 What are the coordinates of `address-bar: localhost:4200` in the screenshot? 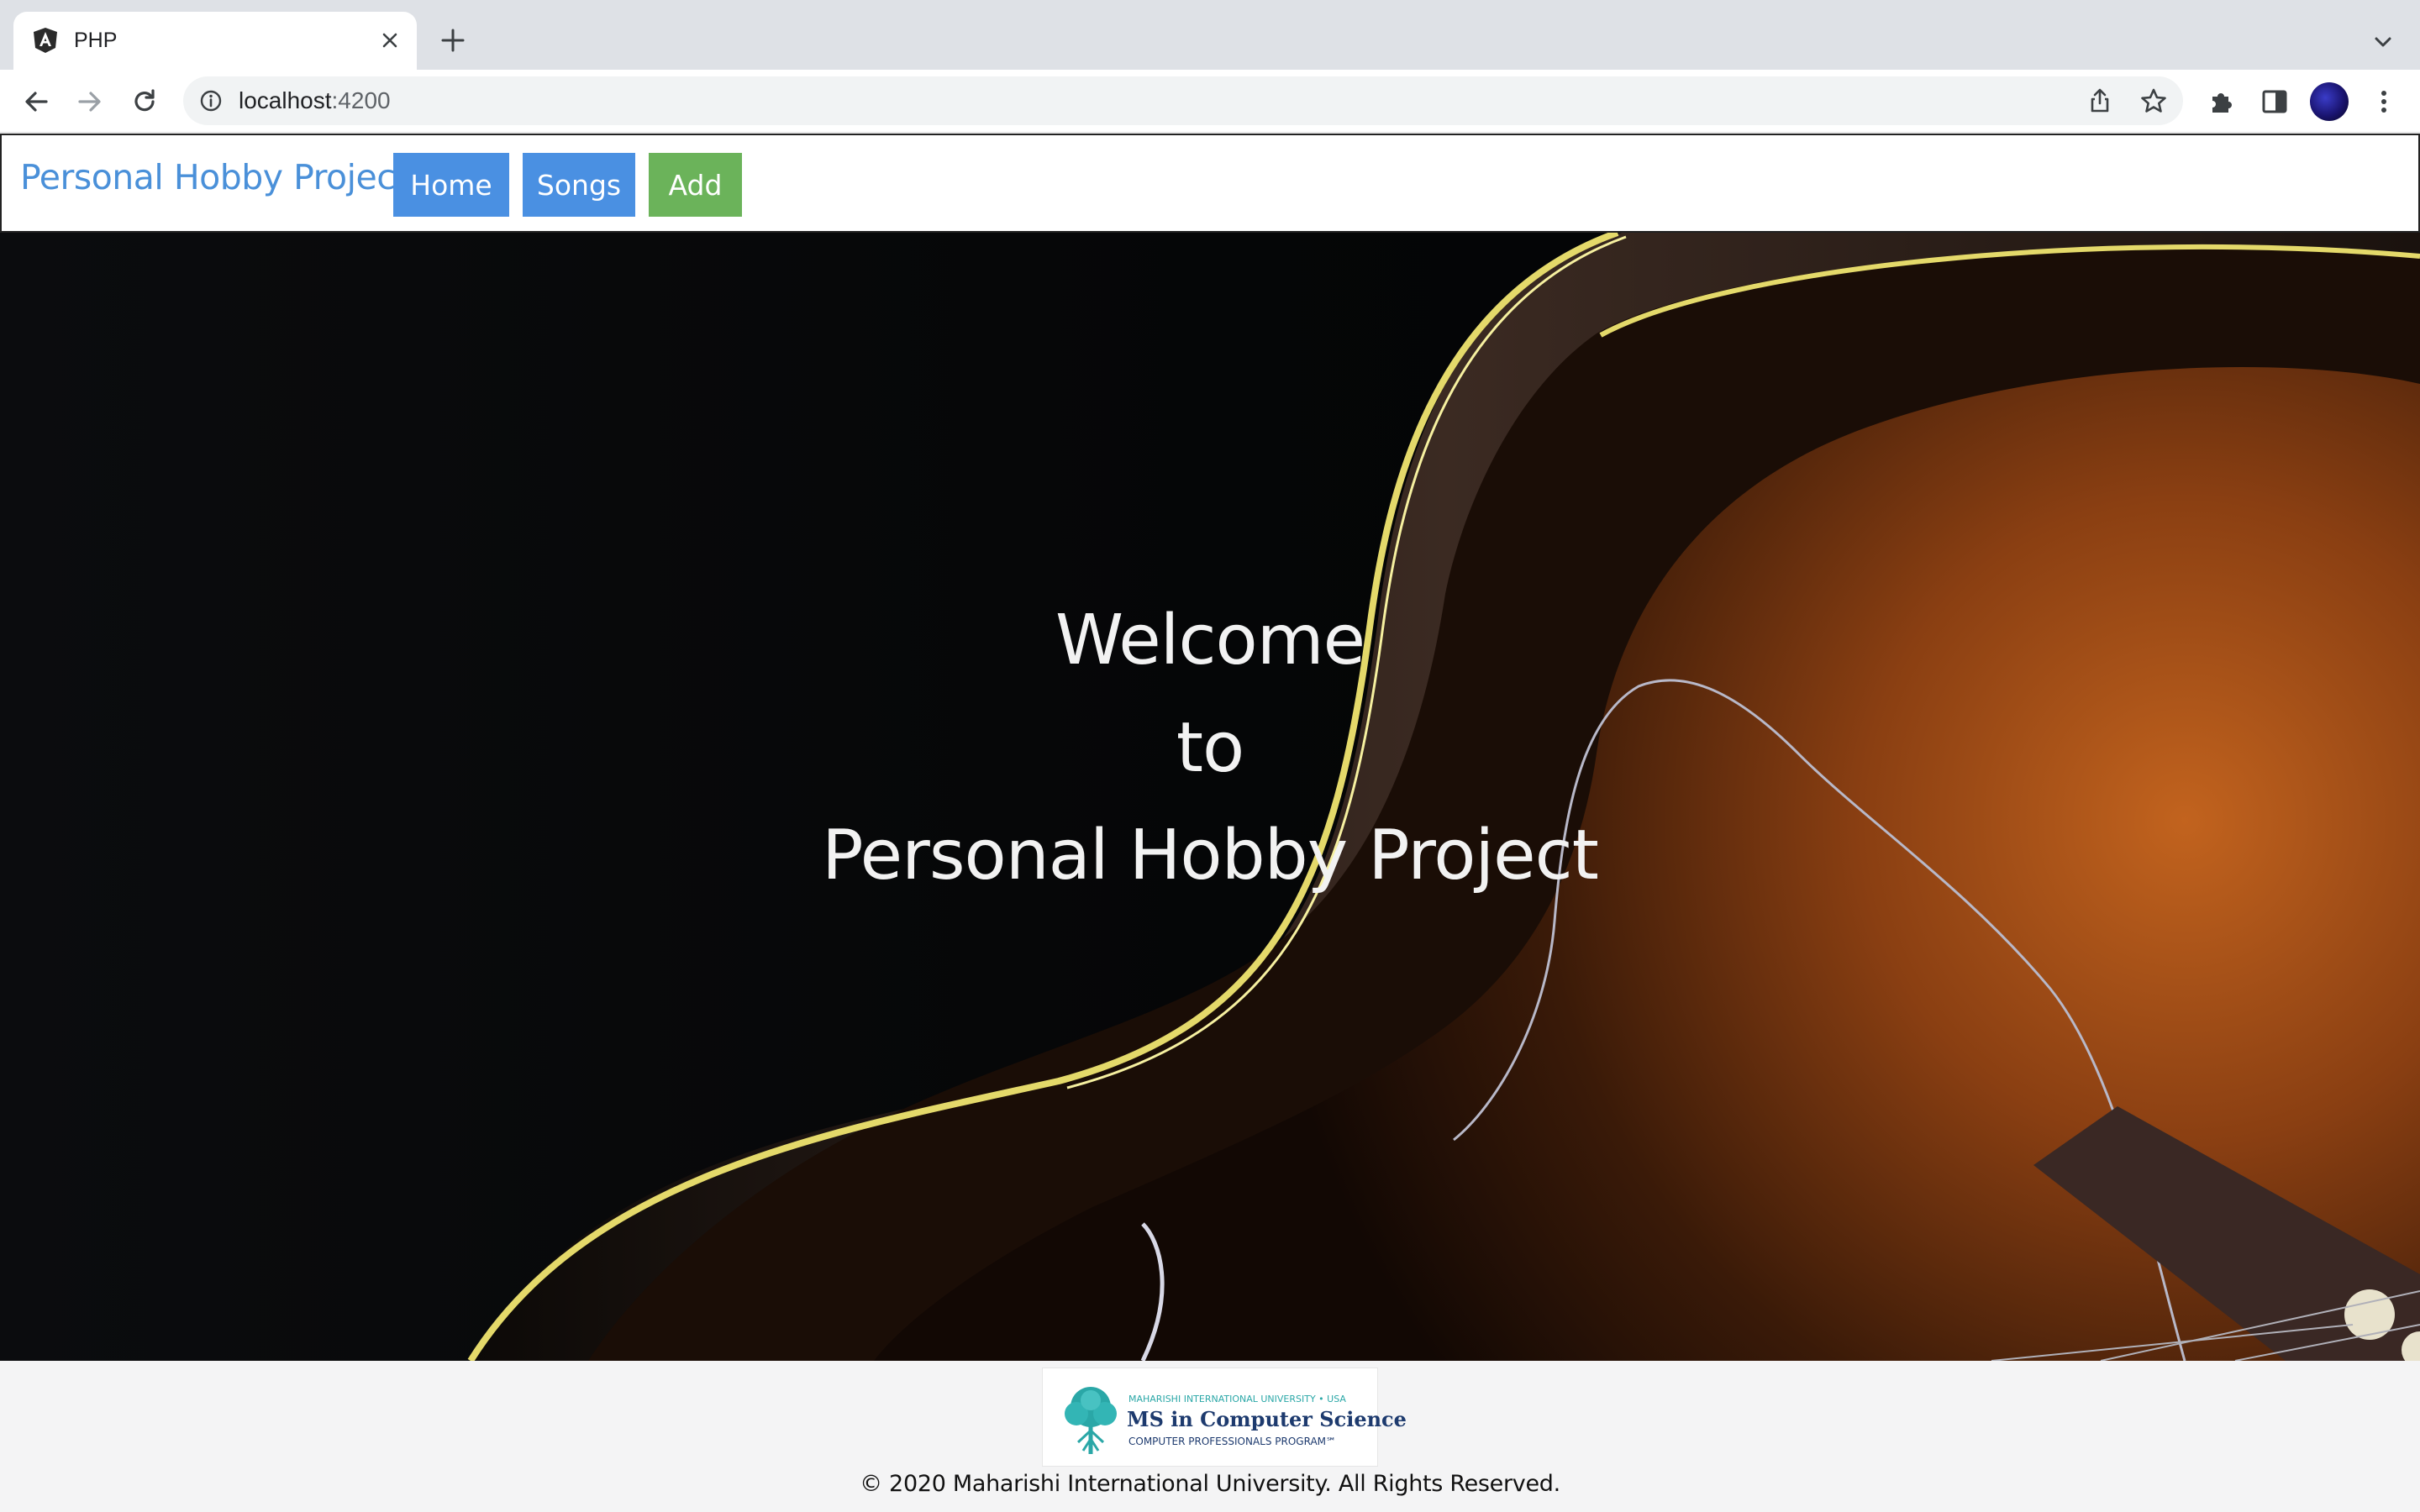 It's located at (1183, 100).